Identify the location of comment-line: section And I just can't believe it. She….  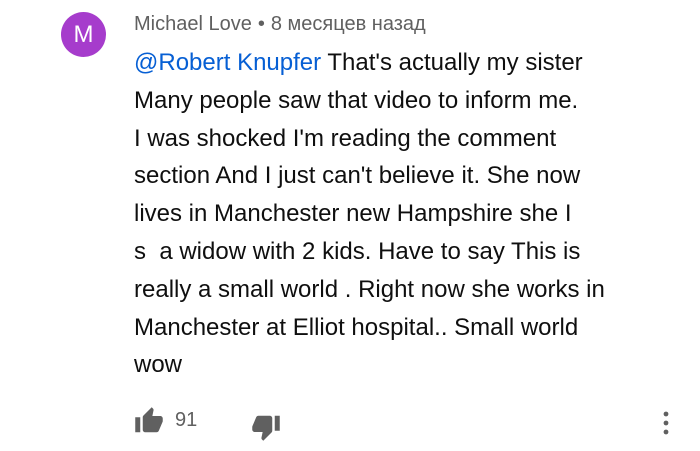
(357, 176).